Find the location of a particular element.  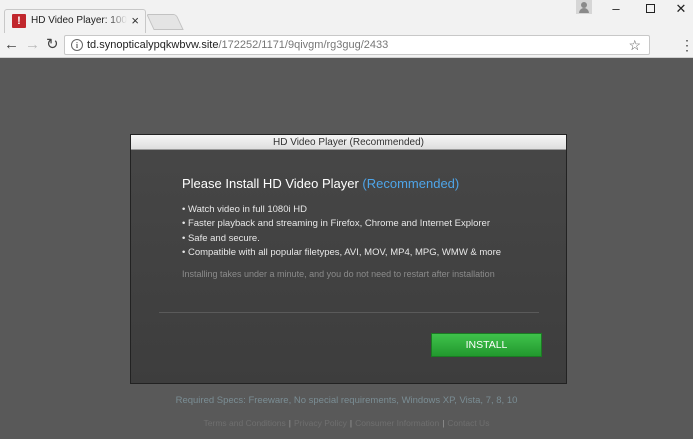

maximize-icon is located at coordinates (650, 8).